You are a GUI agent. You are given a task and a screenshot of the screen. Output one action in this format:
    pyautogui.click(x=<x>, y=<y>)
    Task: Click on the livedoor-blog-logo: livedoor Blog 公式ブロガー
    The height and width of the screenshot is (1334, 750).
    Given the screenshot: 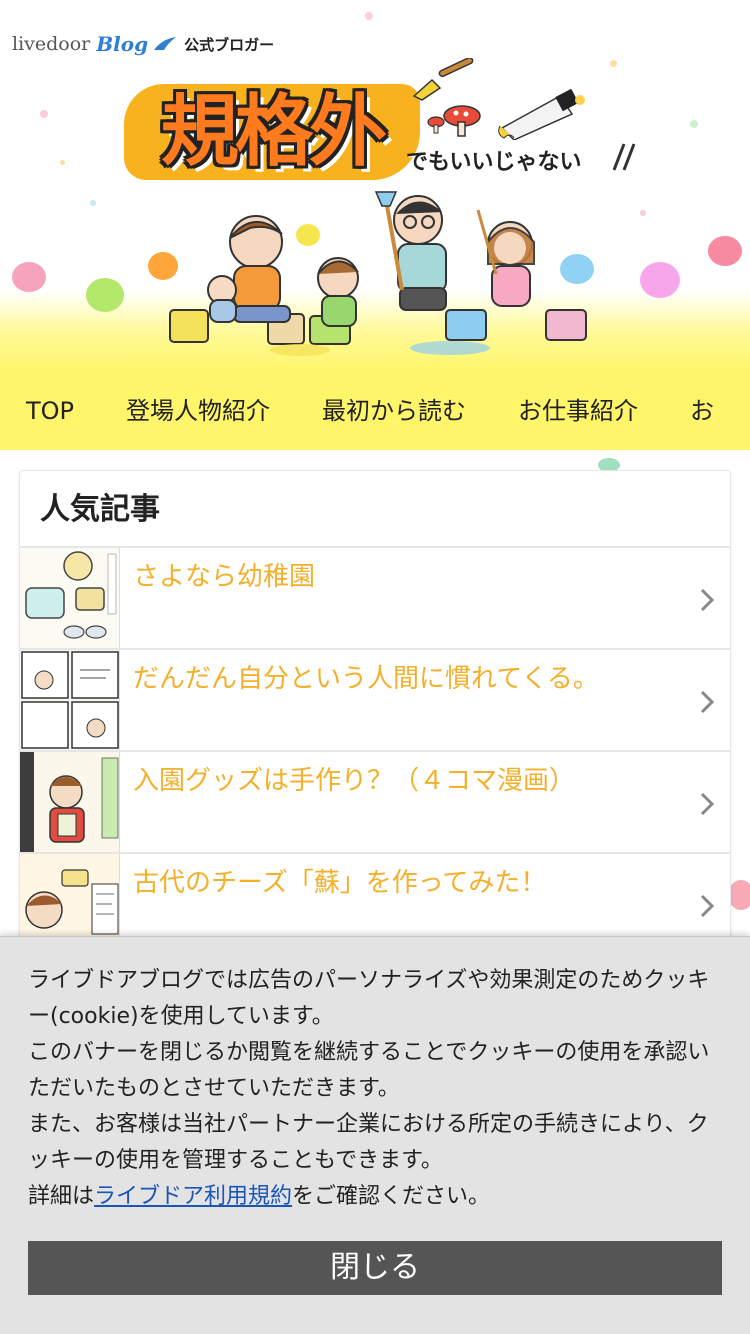 What is the action you would take?
    pyautogui.click(x=143, y=44)
    